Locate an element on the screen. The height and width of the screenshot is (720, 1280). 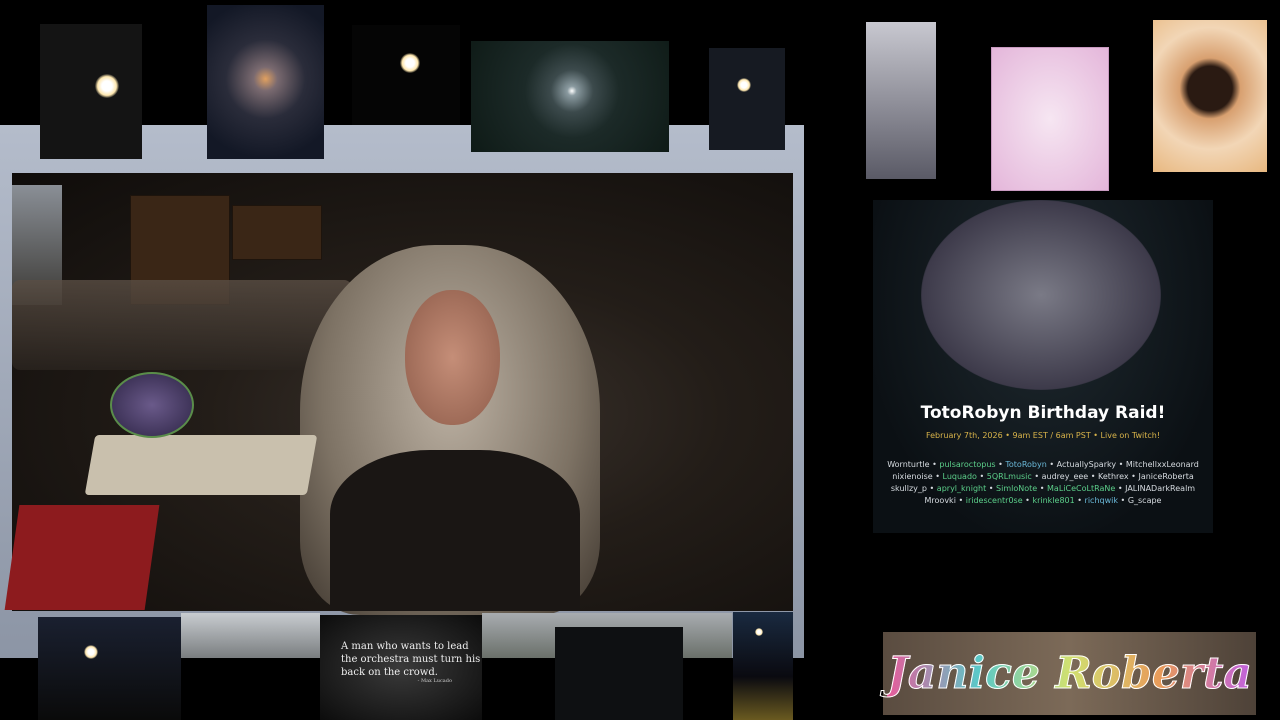
moon-halo-photo is located at coordinates (570, 96).